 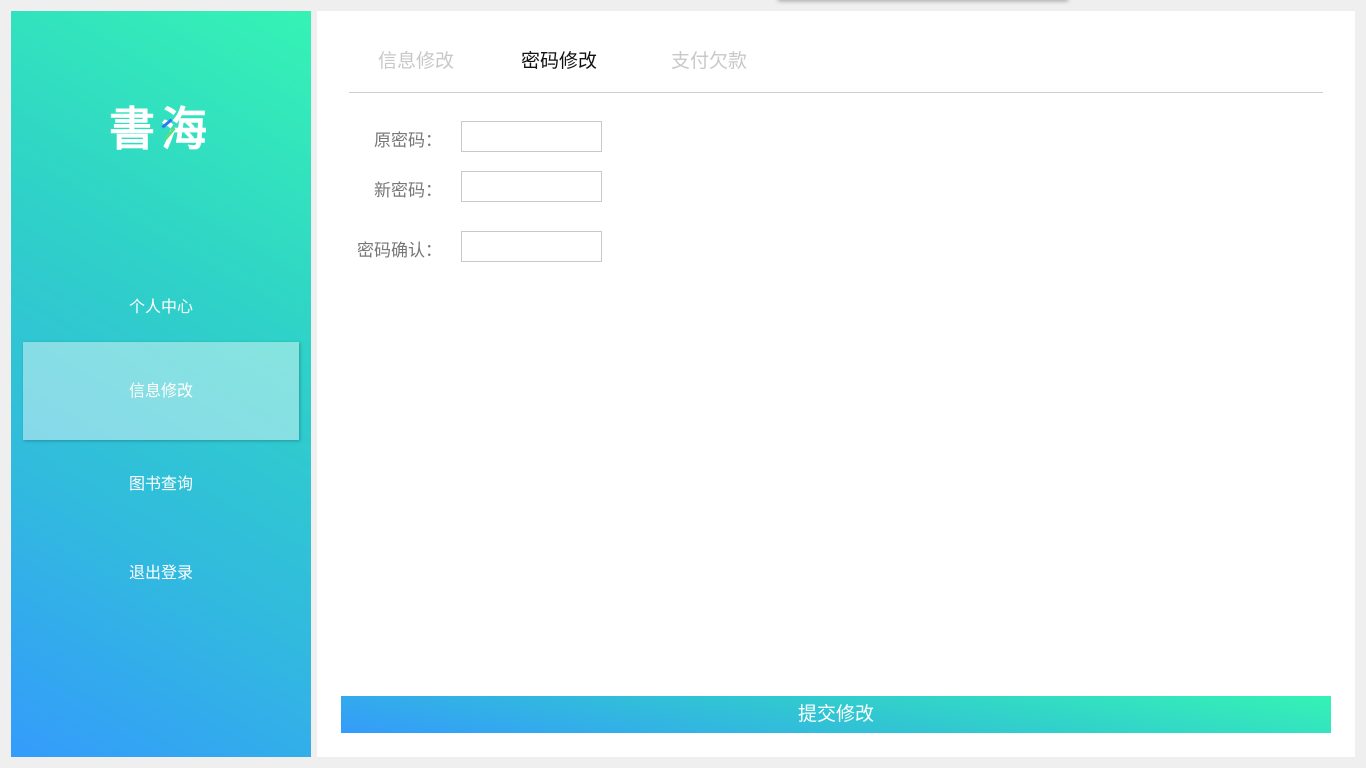 I want to click on sidebar-item-logout: 退出登录, so click(x=161, y=571).